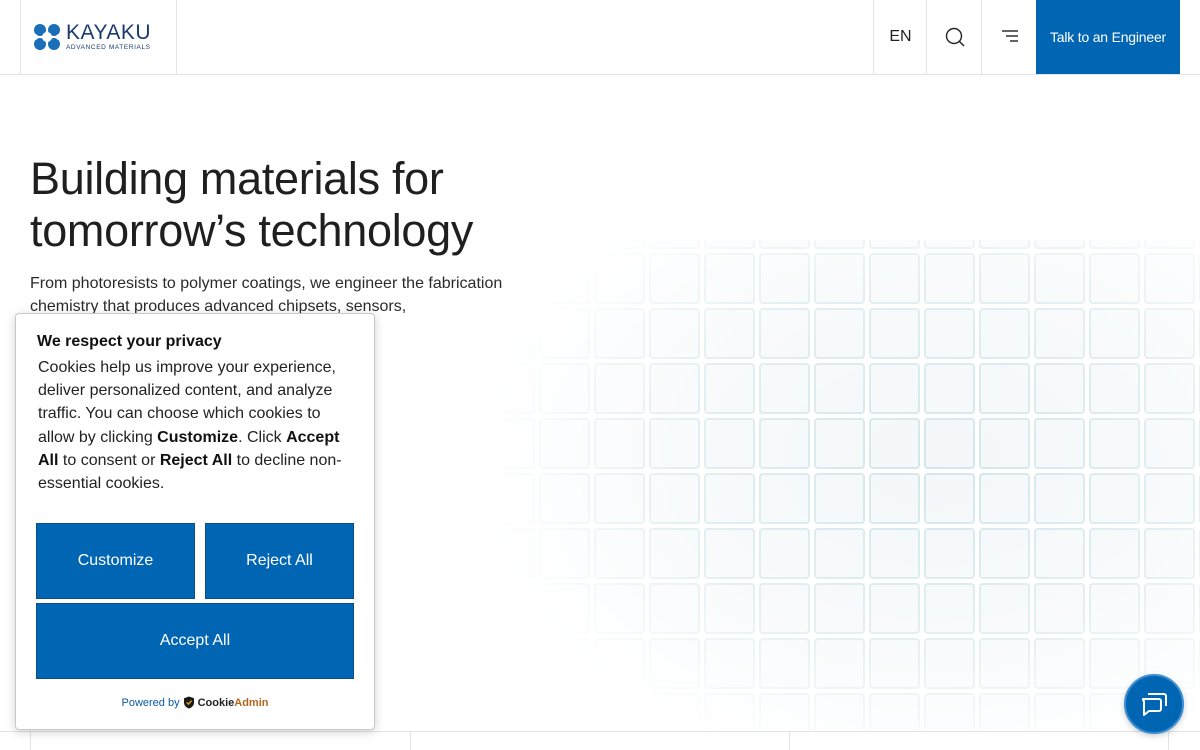  I want to click on menu-icon, so click(1009, 36).